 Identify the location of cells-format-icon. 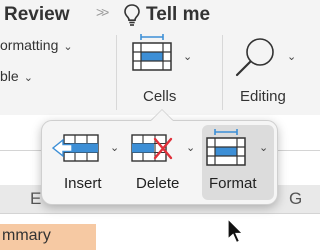
(152, 53).